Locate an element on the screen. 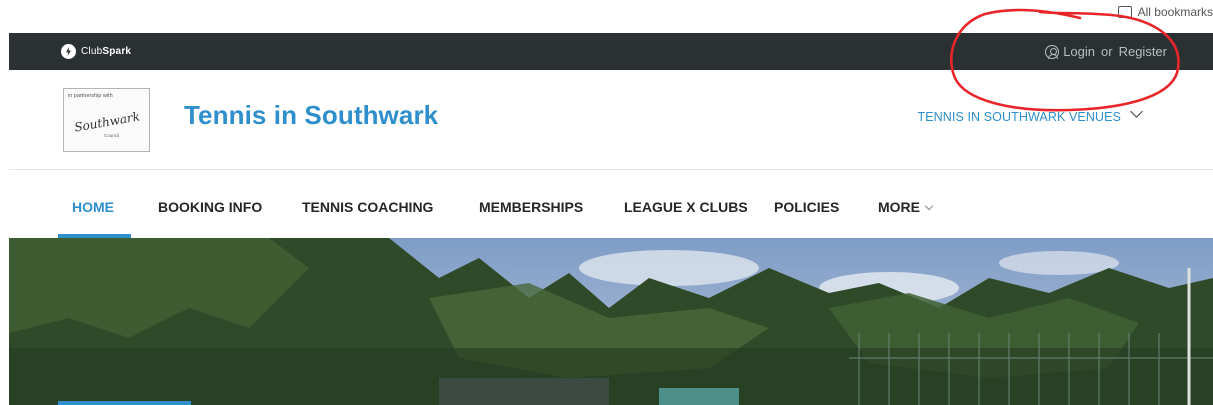 The image size is (1213, 405). all-bookmarks-label: All bookmarks is located at coordinates (1175, 12).